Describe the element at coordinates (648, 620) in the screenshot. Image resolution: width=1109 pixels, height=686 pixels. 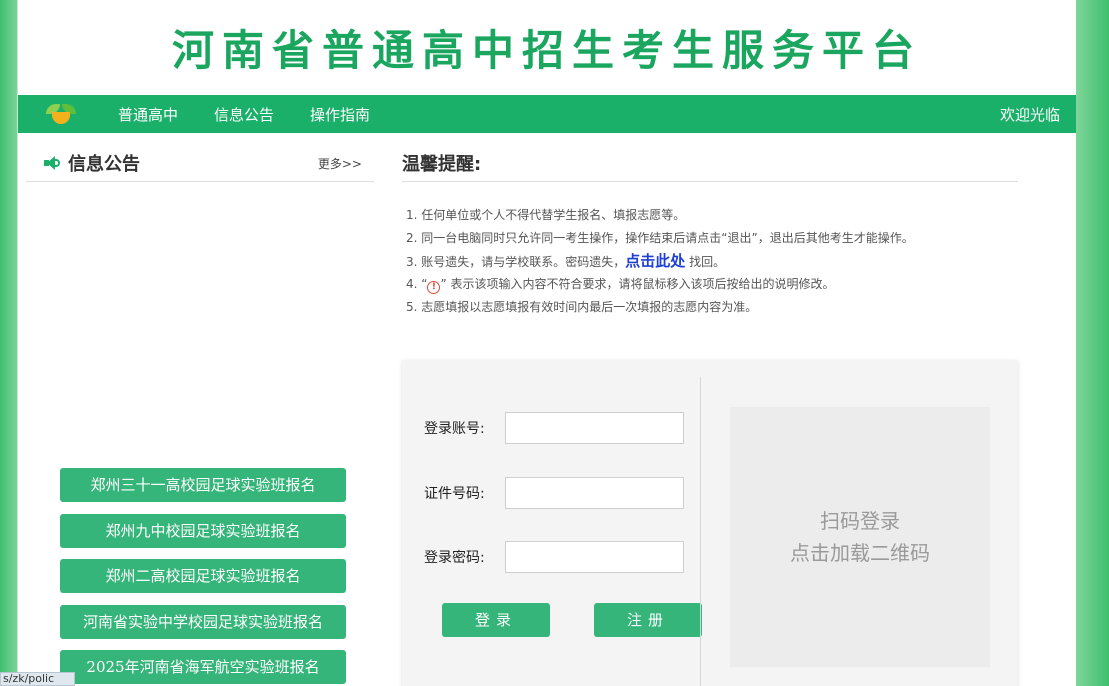
I see `register-button: 注册` at that location.